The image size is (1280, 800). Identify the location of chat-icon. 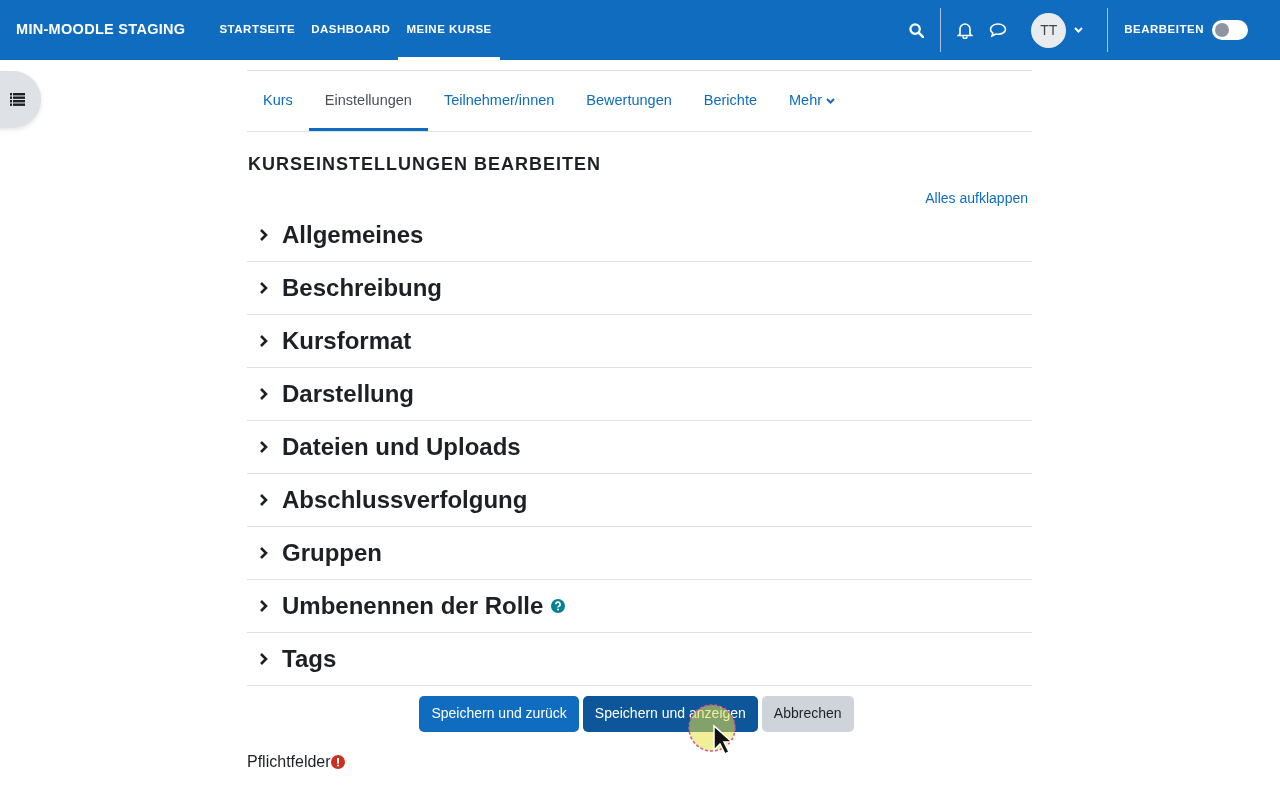
(998, 30).